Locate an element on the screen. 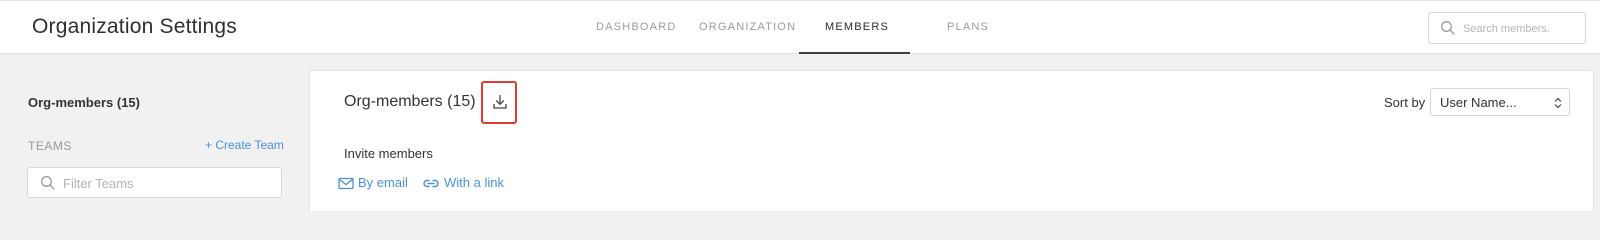 The height and width of the screenshot is (240, 1600). invite-members-heading: Invite members is located at coordinates (388, 153).